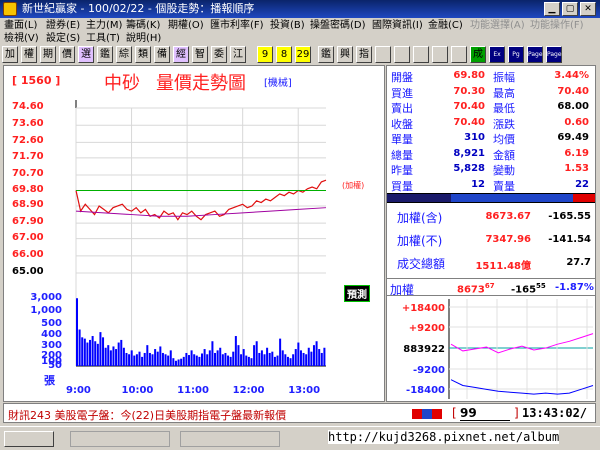 This screenshot has width=600, height=450. What do you see at coordinates (497, 54) in the screenshot?
I see `toolbar-button: Ex` at bounding box center [497, 54].